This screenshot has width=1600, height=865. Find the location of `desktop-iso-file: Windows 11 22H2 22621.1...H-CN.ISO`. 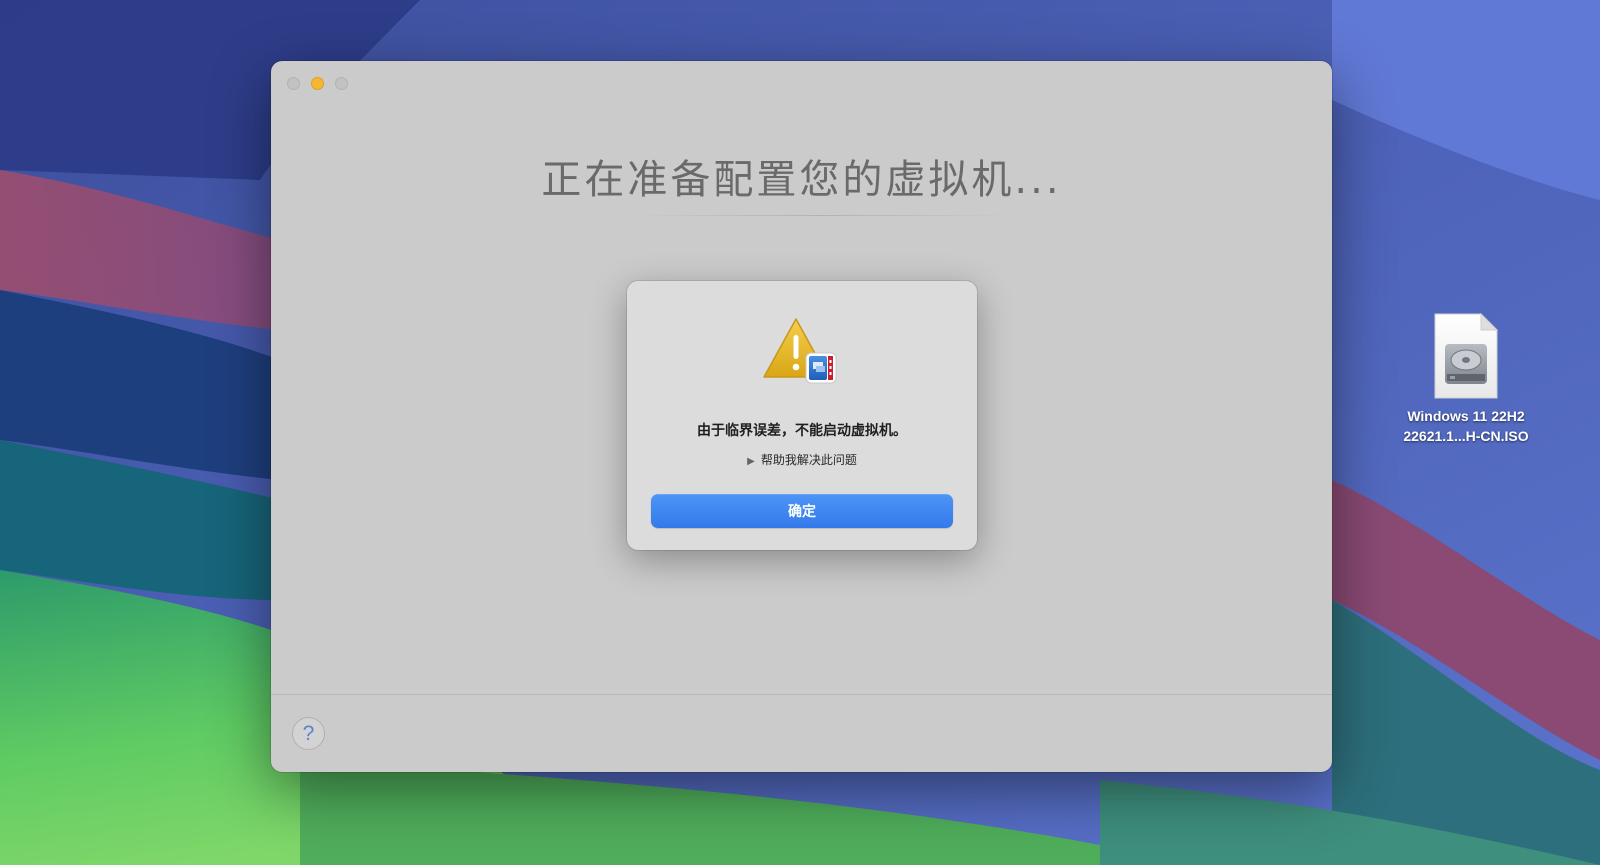

desktop-iso-file: Windows 11 22H2 22621.1...H-CN.ISO is located at coordinates (1466, 379).